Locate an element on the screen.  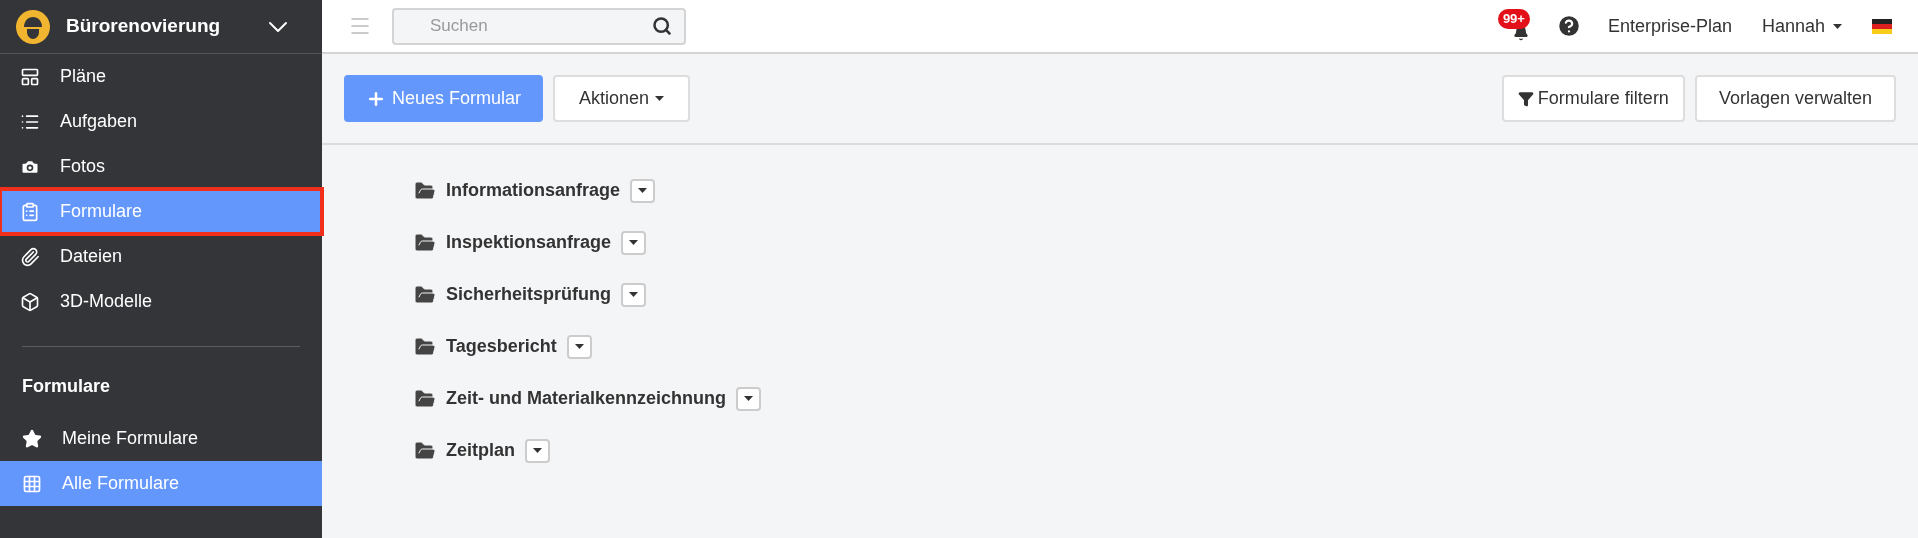
nav-item: Aufgaben is located at coordinates (161, 121).